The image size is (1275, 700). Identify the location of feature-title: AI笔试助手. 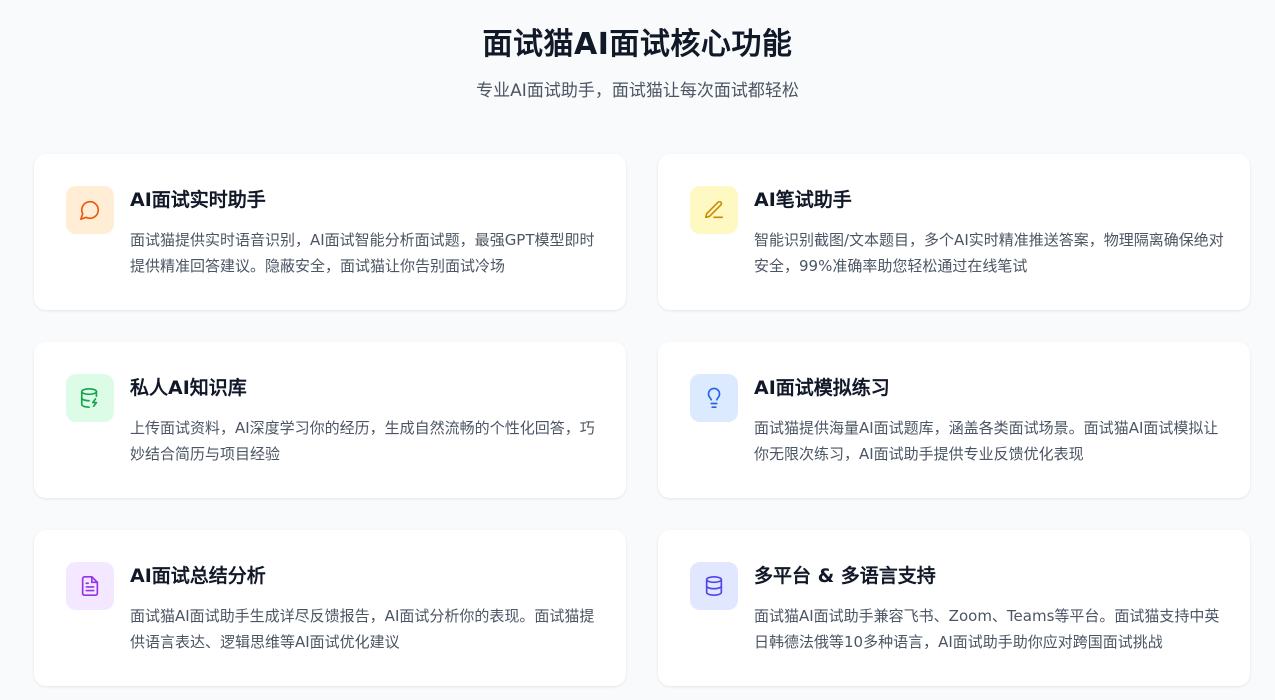
(803, 200).